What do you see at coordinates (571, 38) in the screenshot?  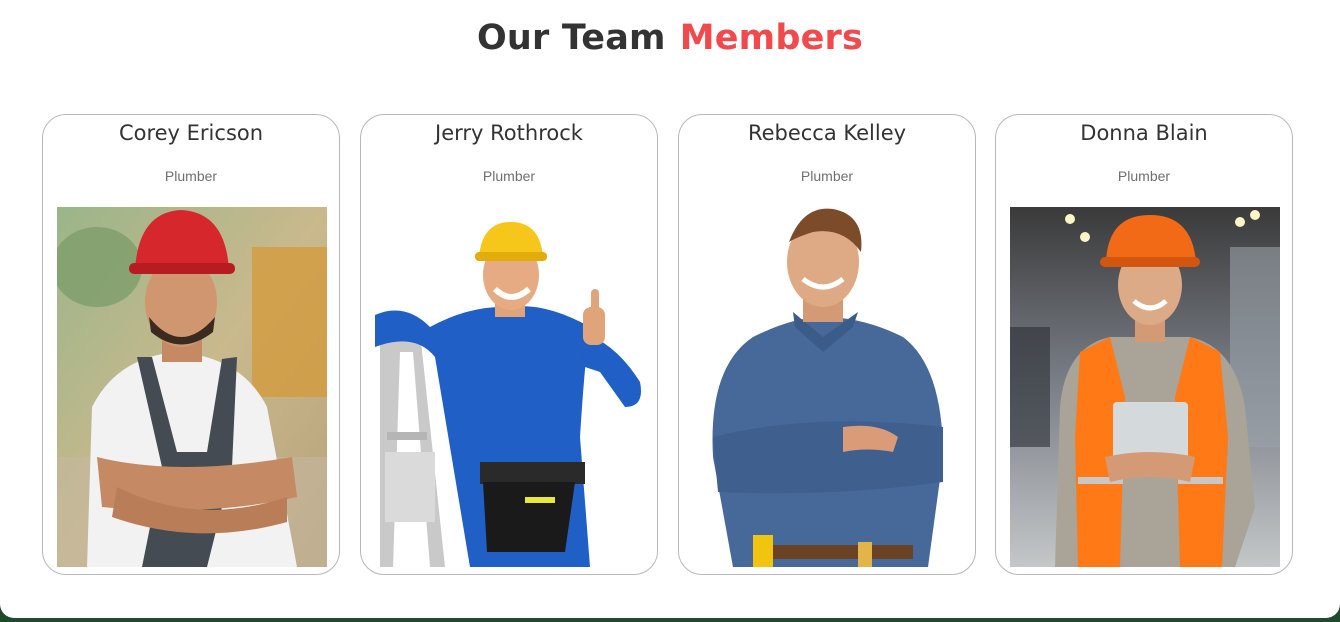 I see `section-title-main: Our Team` at bounding box center [571, 38].